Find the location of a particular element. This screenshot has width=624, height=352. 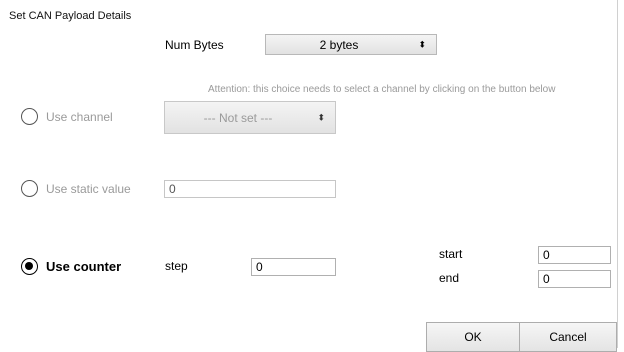

num-bytes-label: Num Bytes is located at coordinates (194, 45).